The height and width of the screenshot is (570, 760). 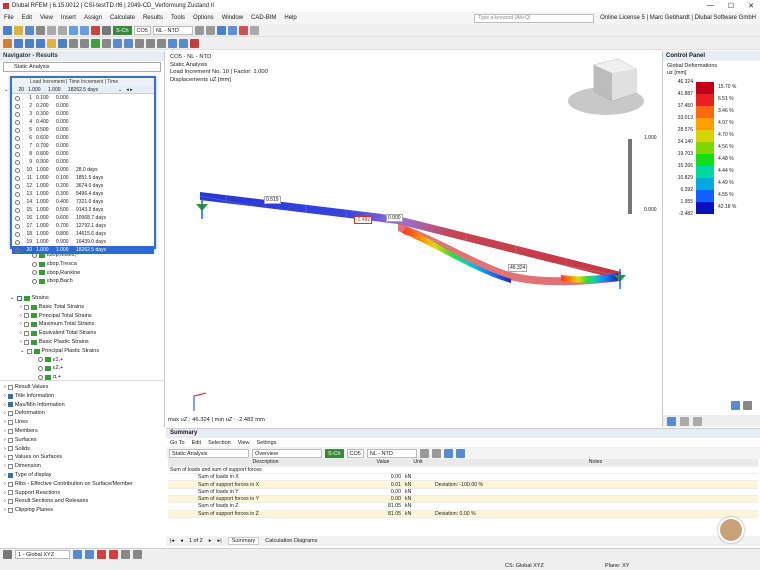 What do you see at coordinates (40, 43) in the screenshot?
I see `member-icon` at bounding box center [40, 43].